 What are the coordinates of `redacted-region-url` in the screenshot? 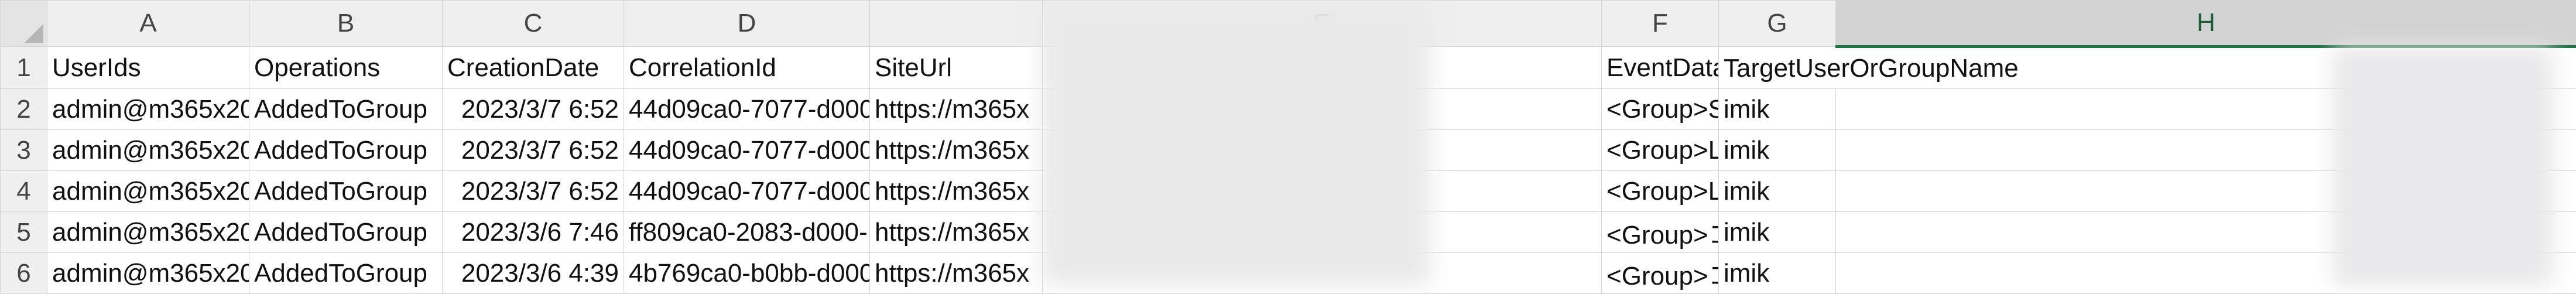 It's located at (1236, 142).